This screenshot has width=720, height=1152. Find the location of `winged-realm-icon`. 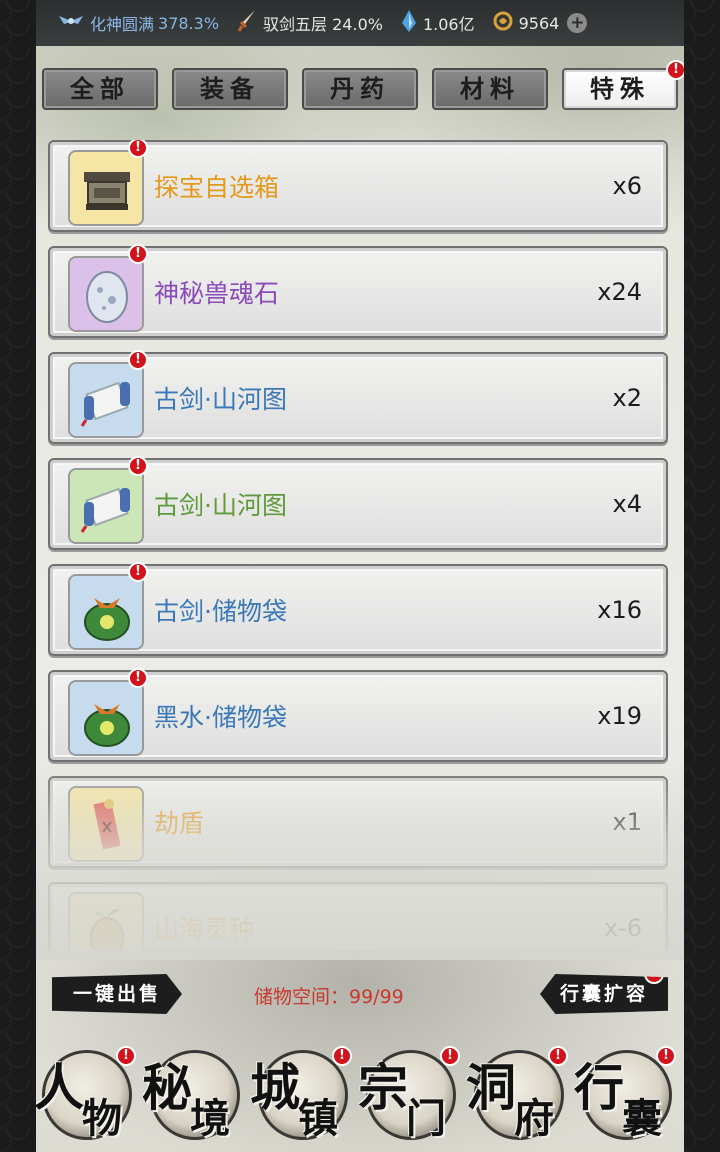

winged-realm-icon is located at coordinates (71, 23).